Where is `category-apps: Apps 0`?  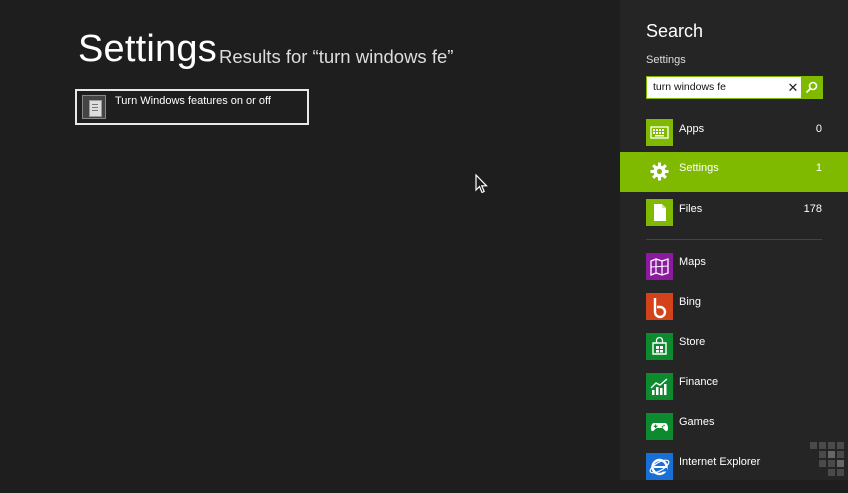 category-apps: Apps 0 is located at coordinates (734, 133).